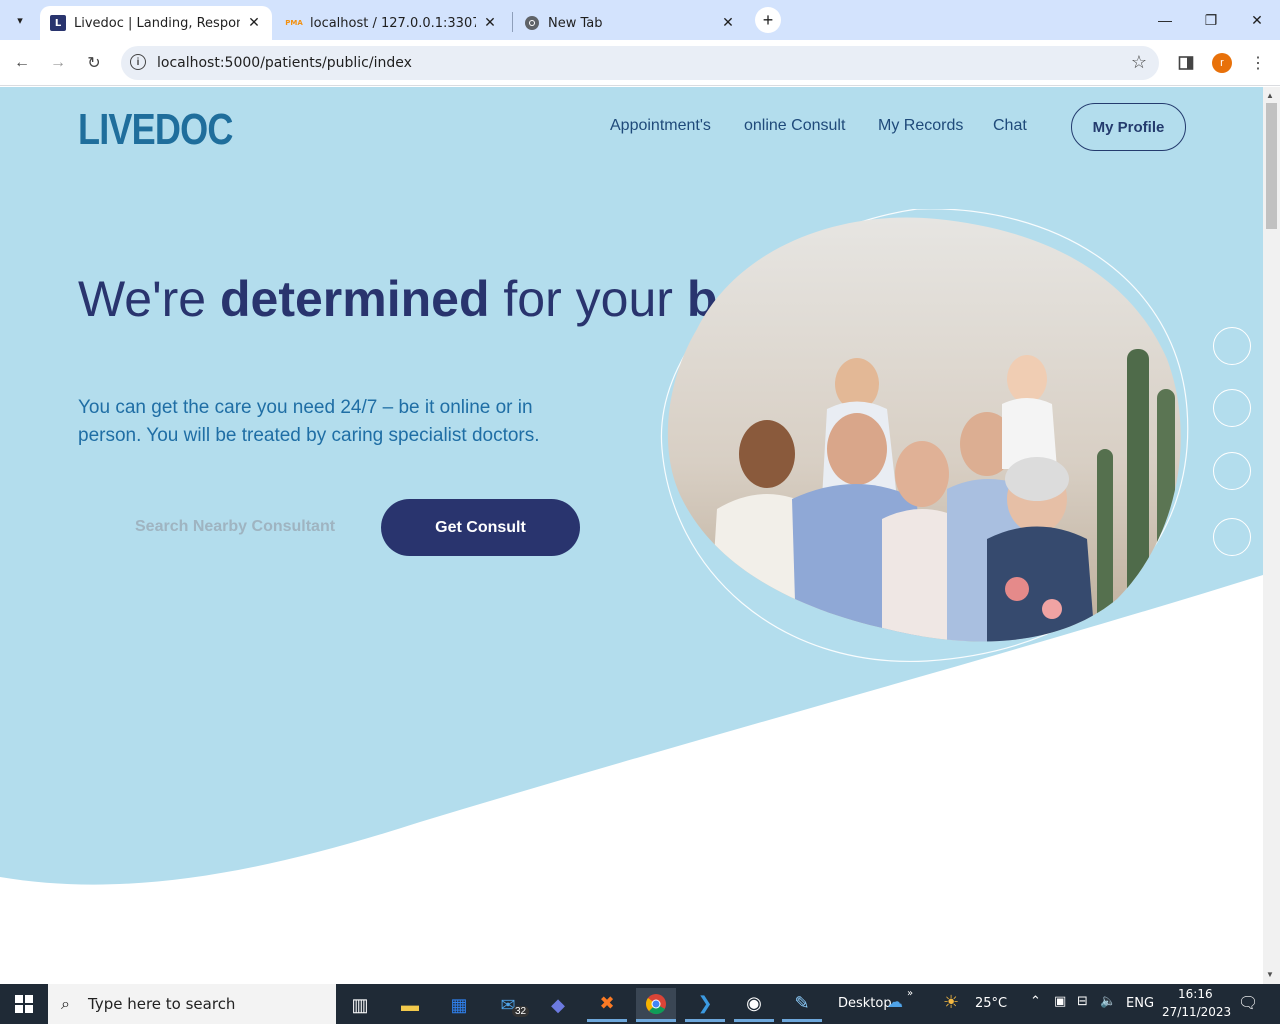 Image resolution: width=1280 pixels, height=1024 pixels. What do you see at coordinates (951, 1002) in the screenshot?
I see `weather-sun-icon: ☀` at bounding box center [951, 1002].